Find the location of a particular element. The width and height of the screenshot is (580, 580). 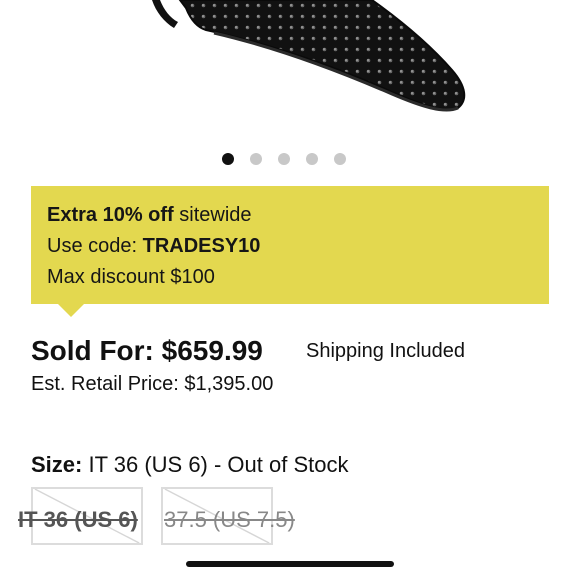

promo-line-code: Use code: TRADESY10 is located at coordinates (153, 246).